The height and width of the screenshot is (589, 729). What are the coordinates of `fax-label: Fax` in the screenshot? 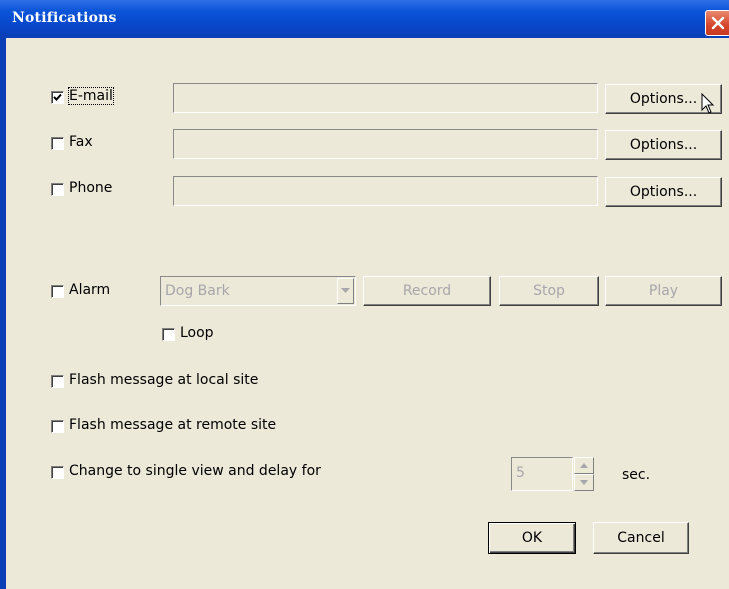 It's located at (81, 142).